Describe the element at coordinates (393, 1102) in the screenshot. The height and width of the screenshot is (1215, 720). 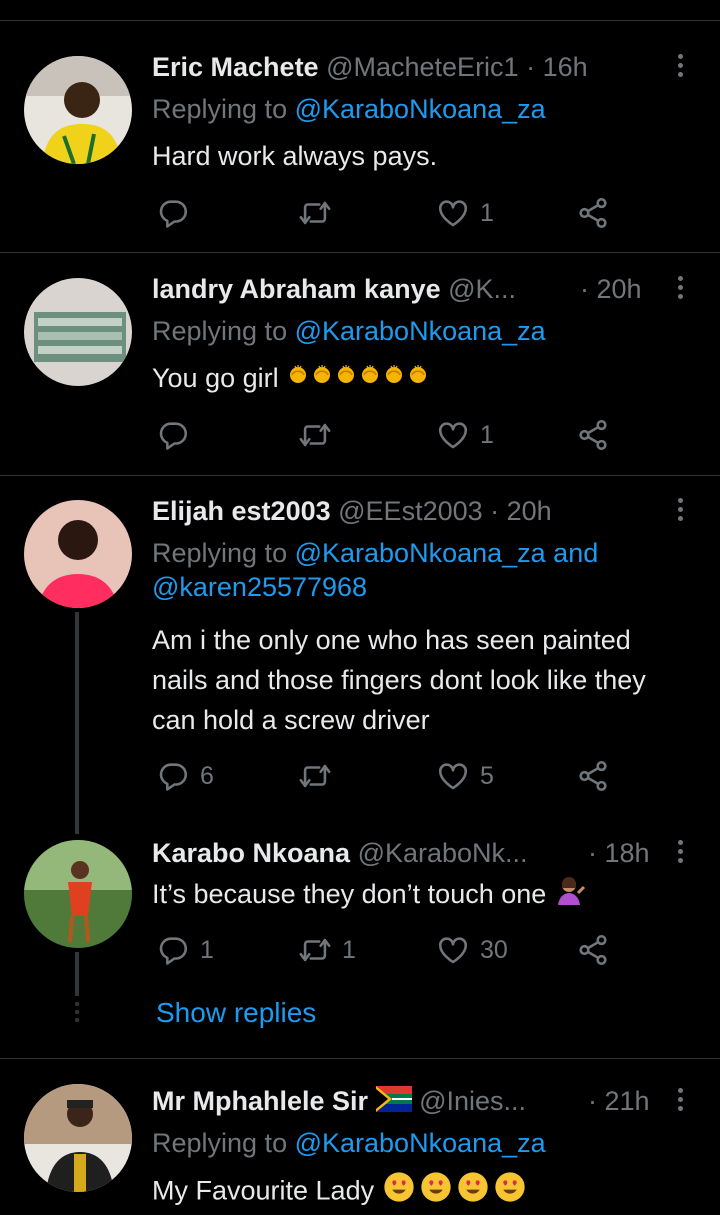
I see `south-africa-flag` at that location.